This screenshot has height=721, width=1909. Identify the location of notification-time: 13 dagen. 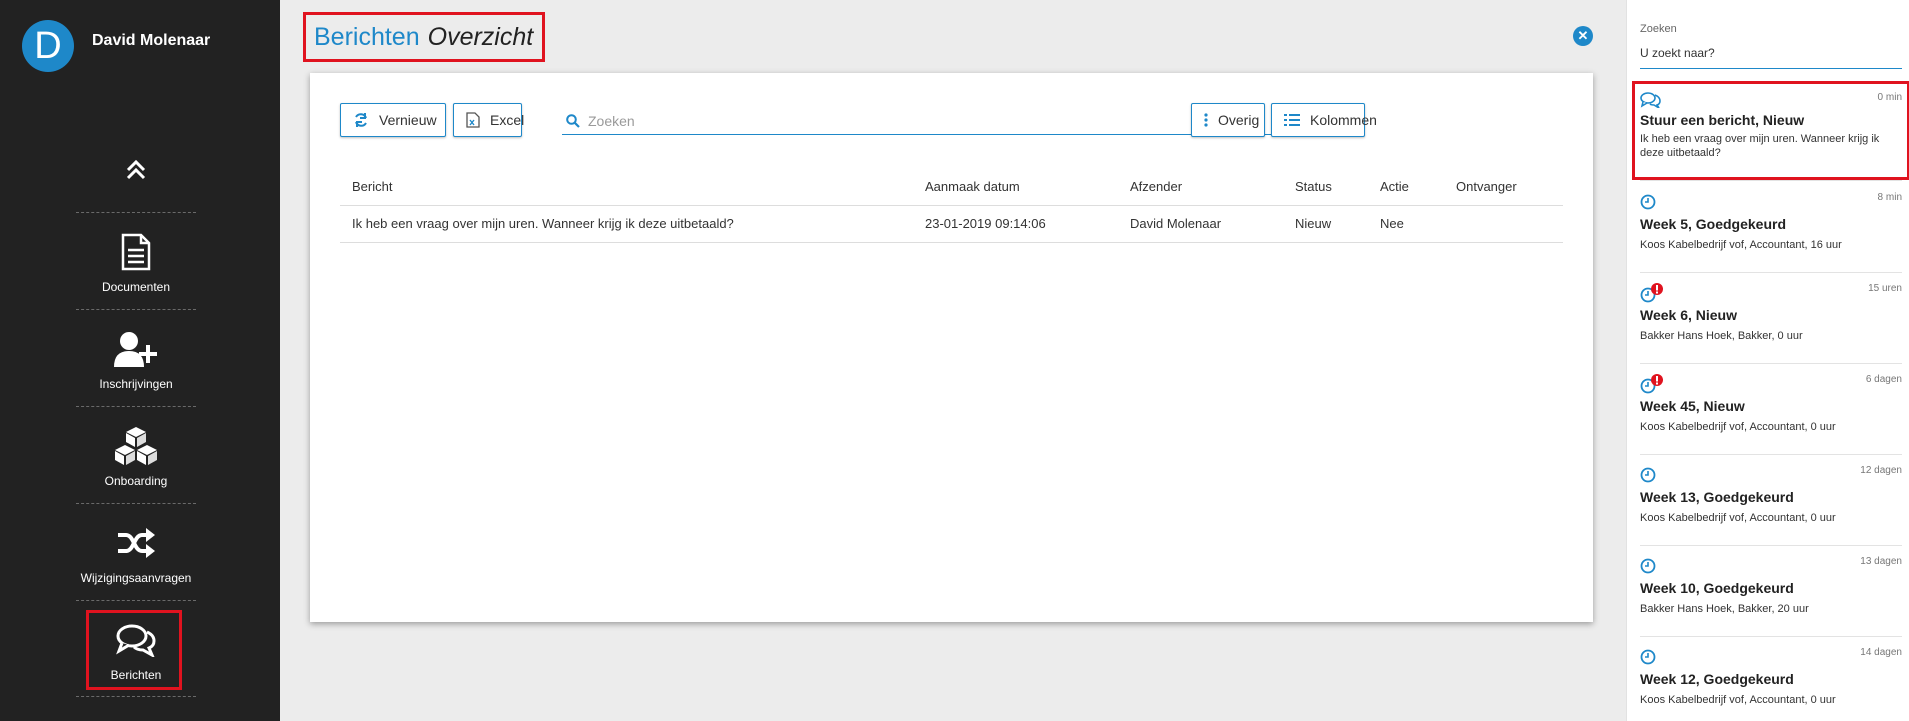
(1881, 561).